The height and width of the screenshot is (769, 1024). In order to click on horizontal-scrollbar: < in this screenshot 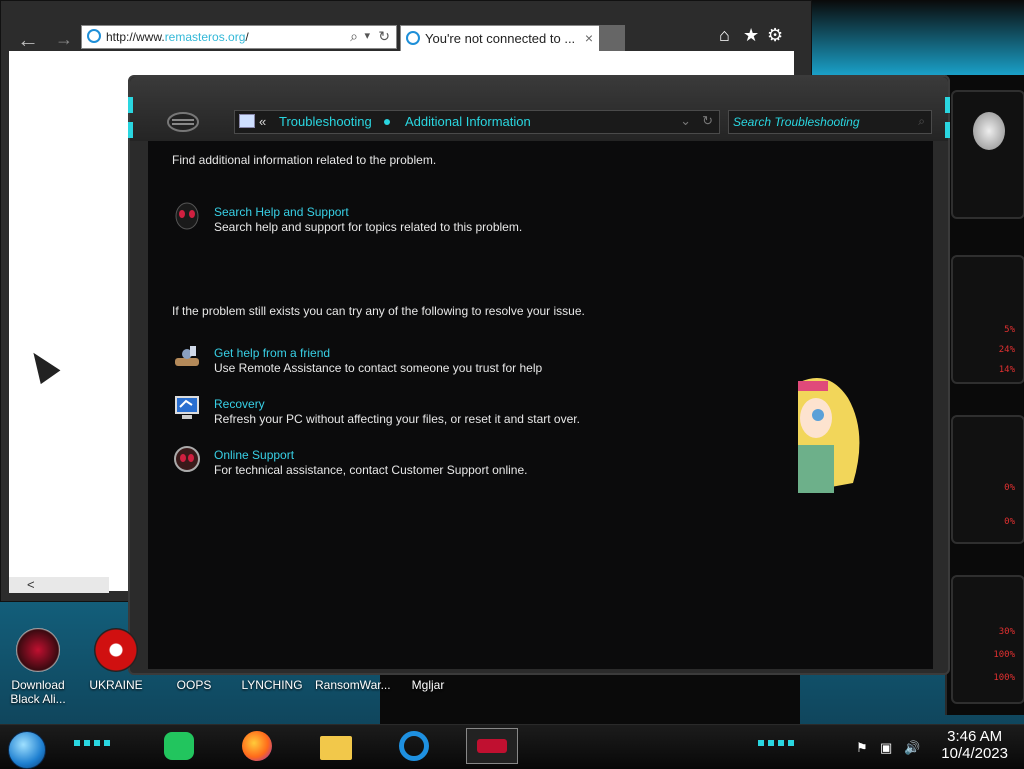, I will do `click(59, 585)`.